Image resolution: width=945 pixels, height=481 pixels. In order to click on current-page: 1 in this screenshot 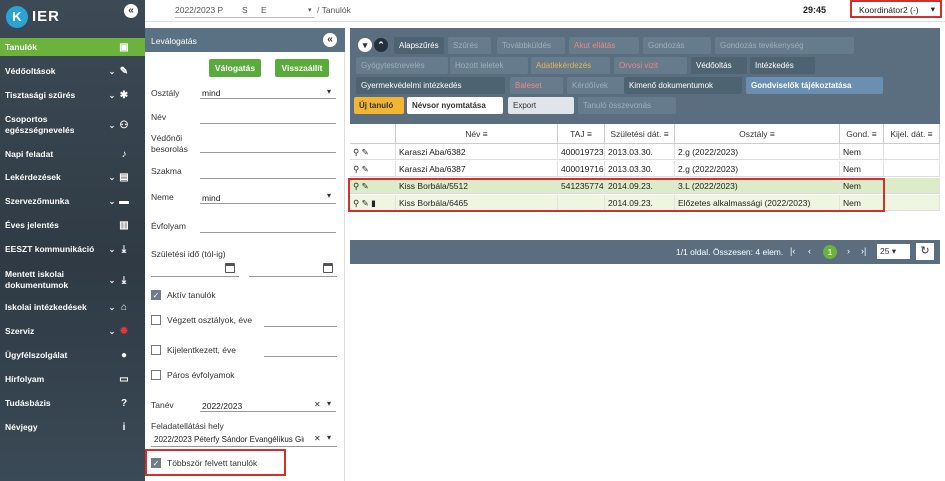, I will do `click(830, 252)`.